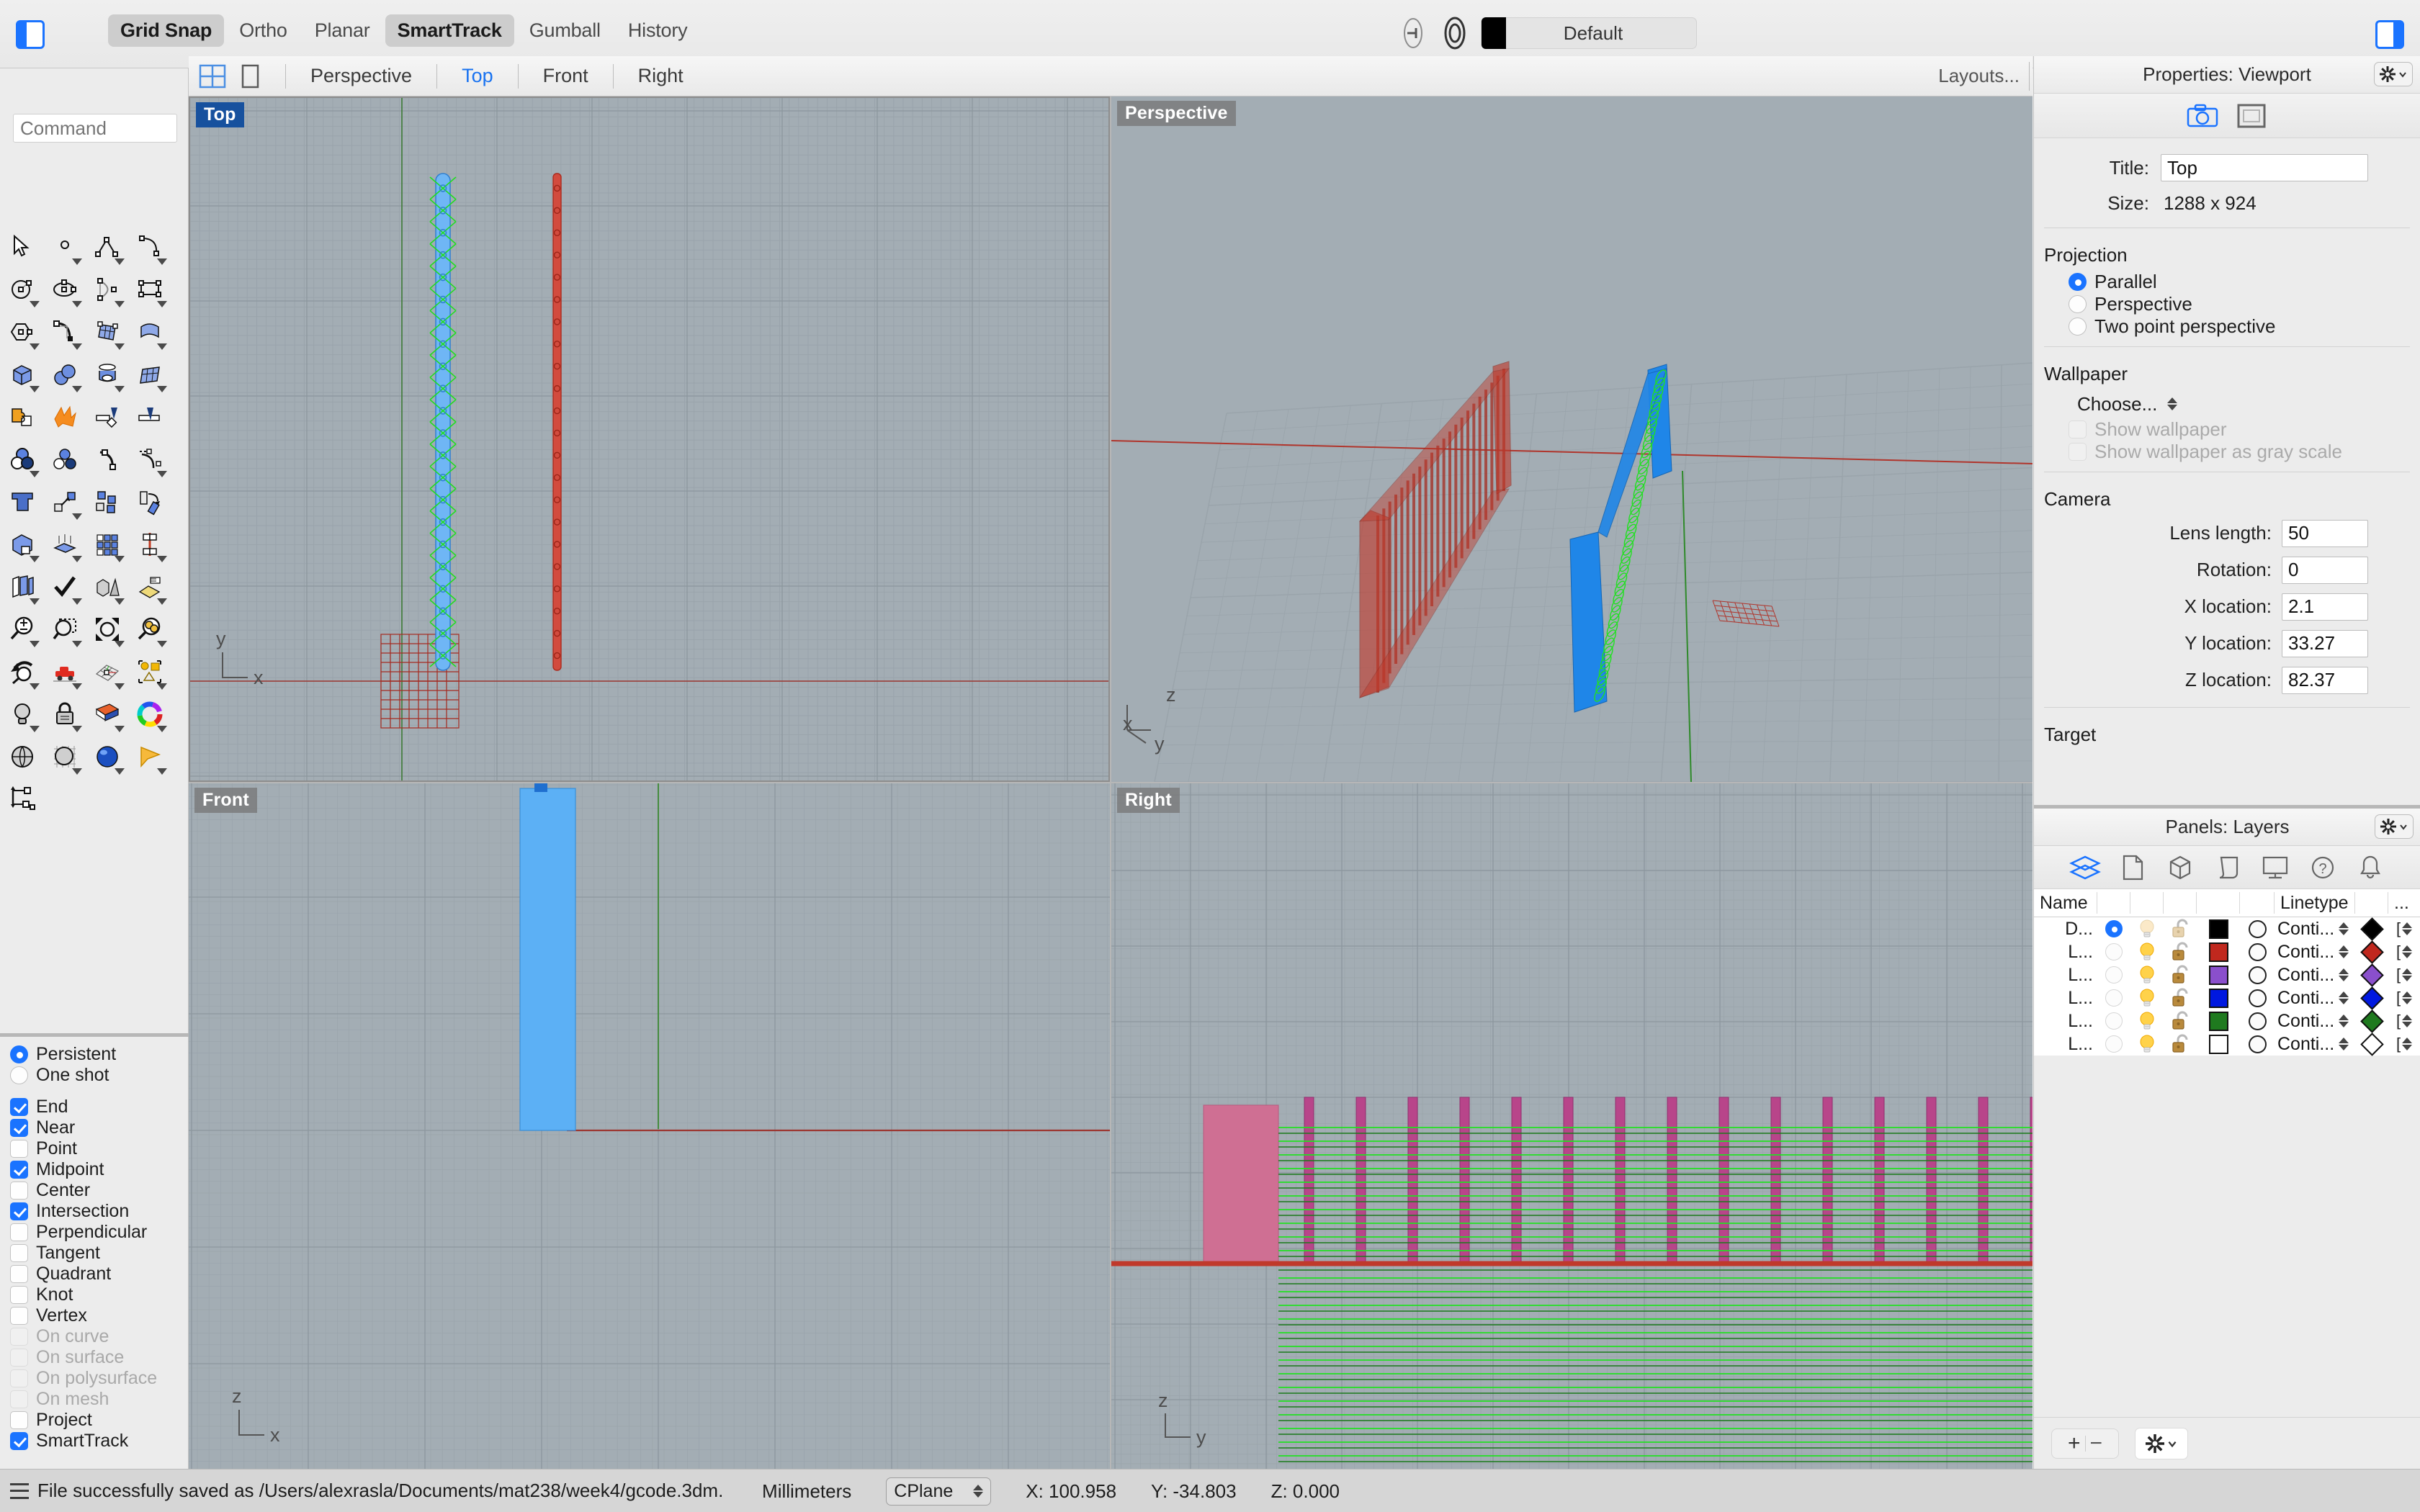  Describe the element at coordinates (21, 714) in the screenshot. I see `light-icon` at that location.